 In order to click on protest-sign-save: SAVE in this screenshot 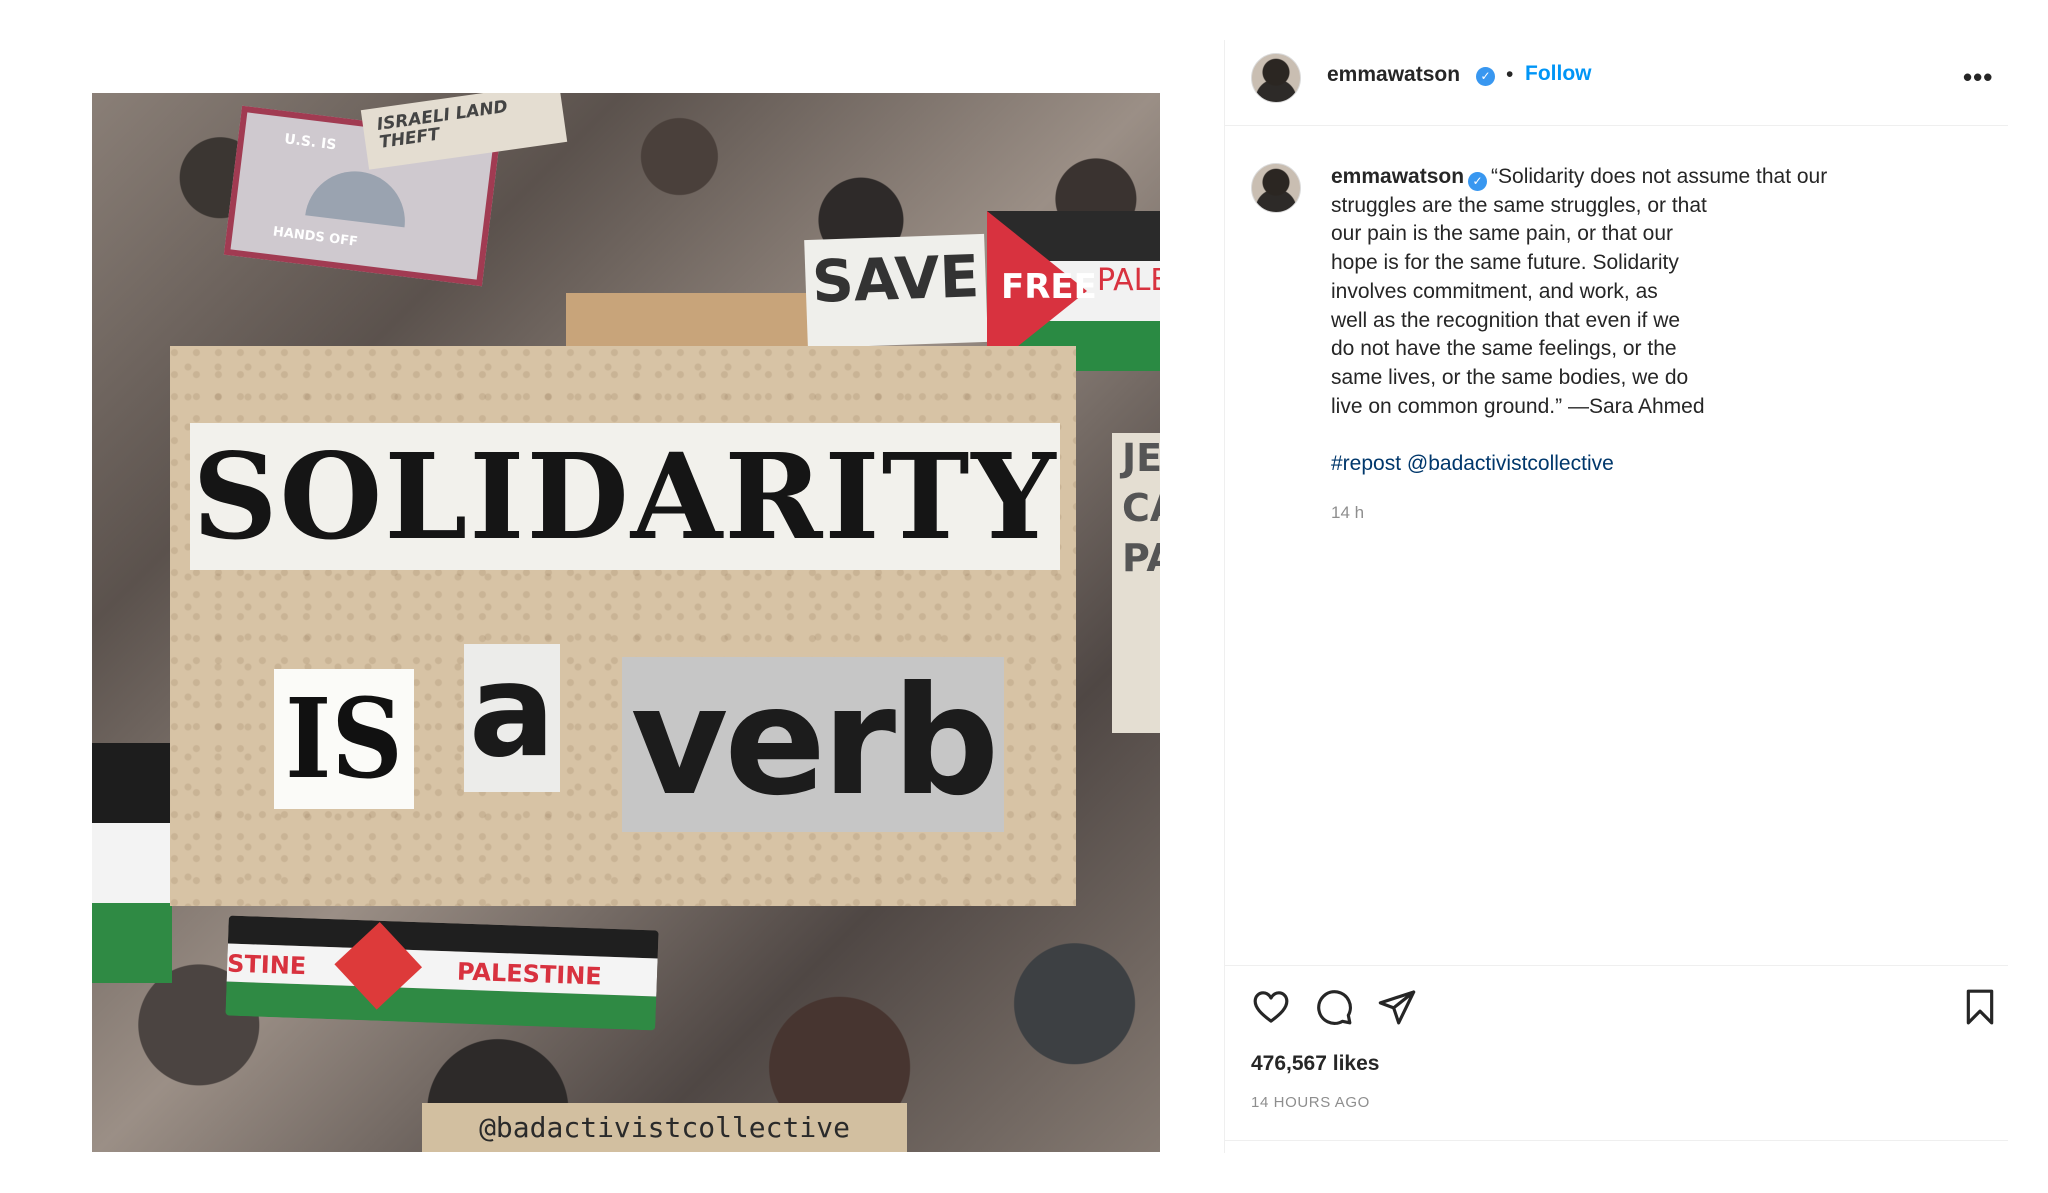, I will do `click(896, 291)`.